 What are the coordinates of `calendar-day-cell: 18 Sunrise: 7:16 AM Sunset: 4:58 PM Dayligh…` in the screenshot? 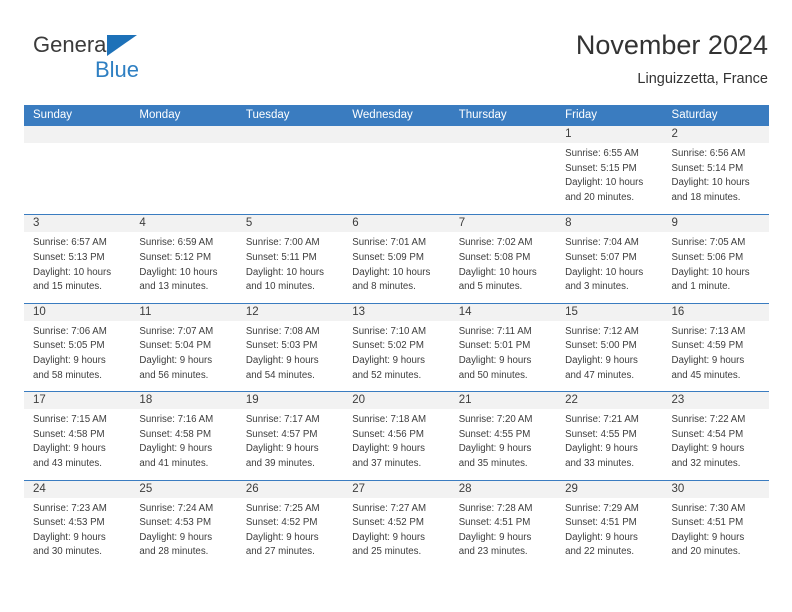 It's located at (183, 436).